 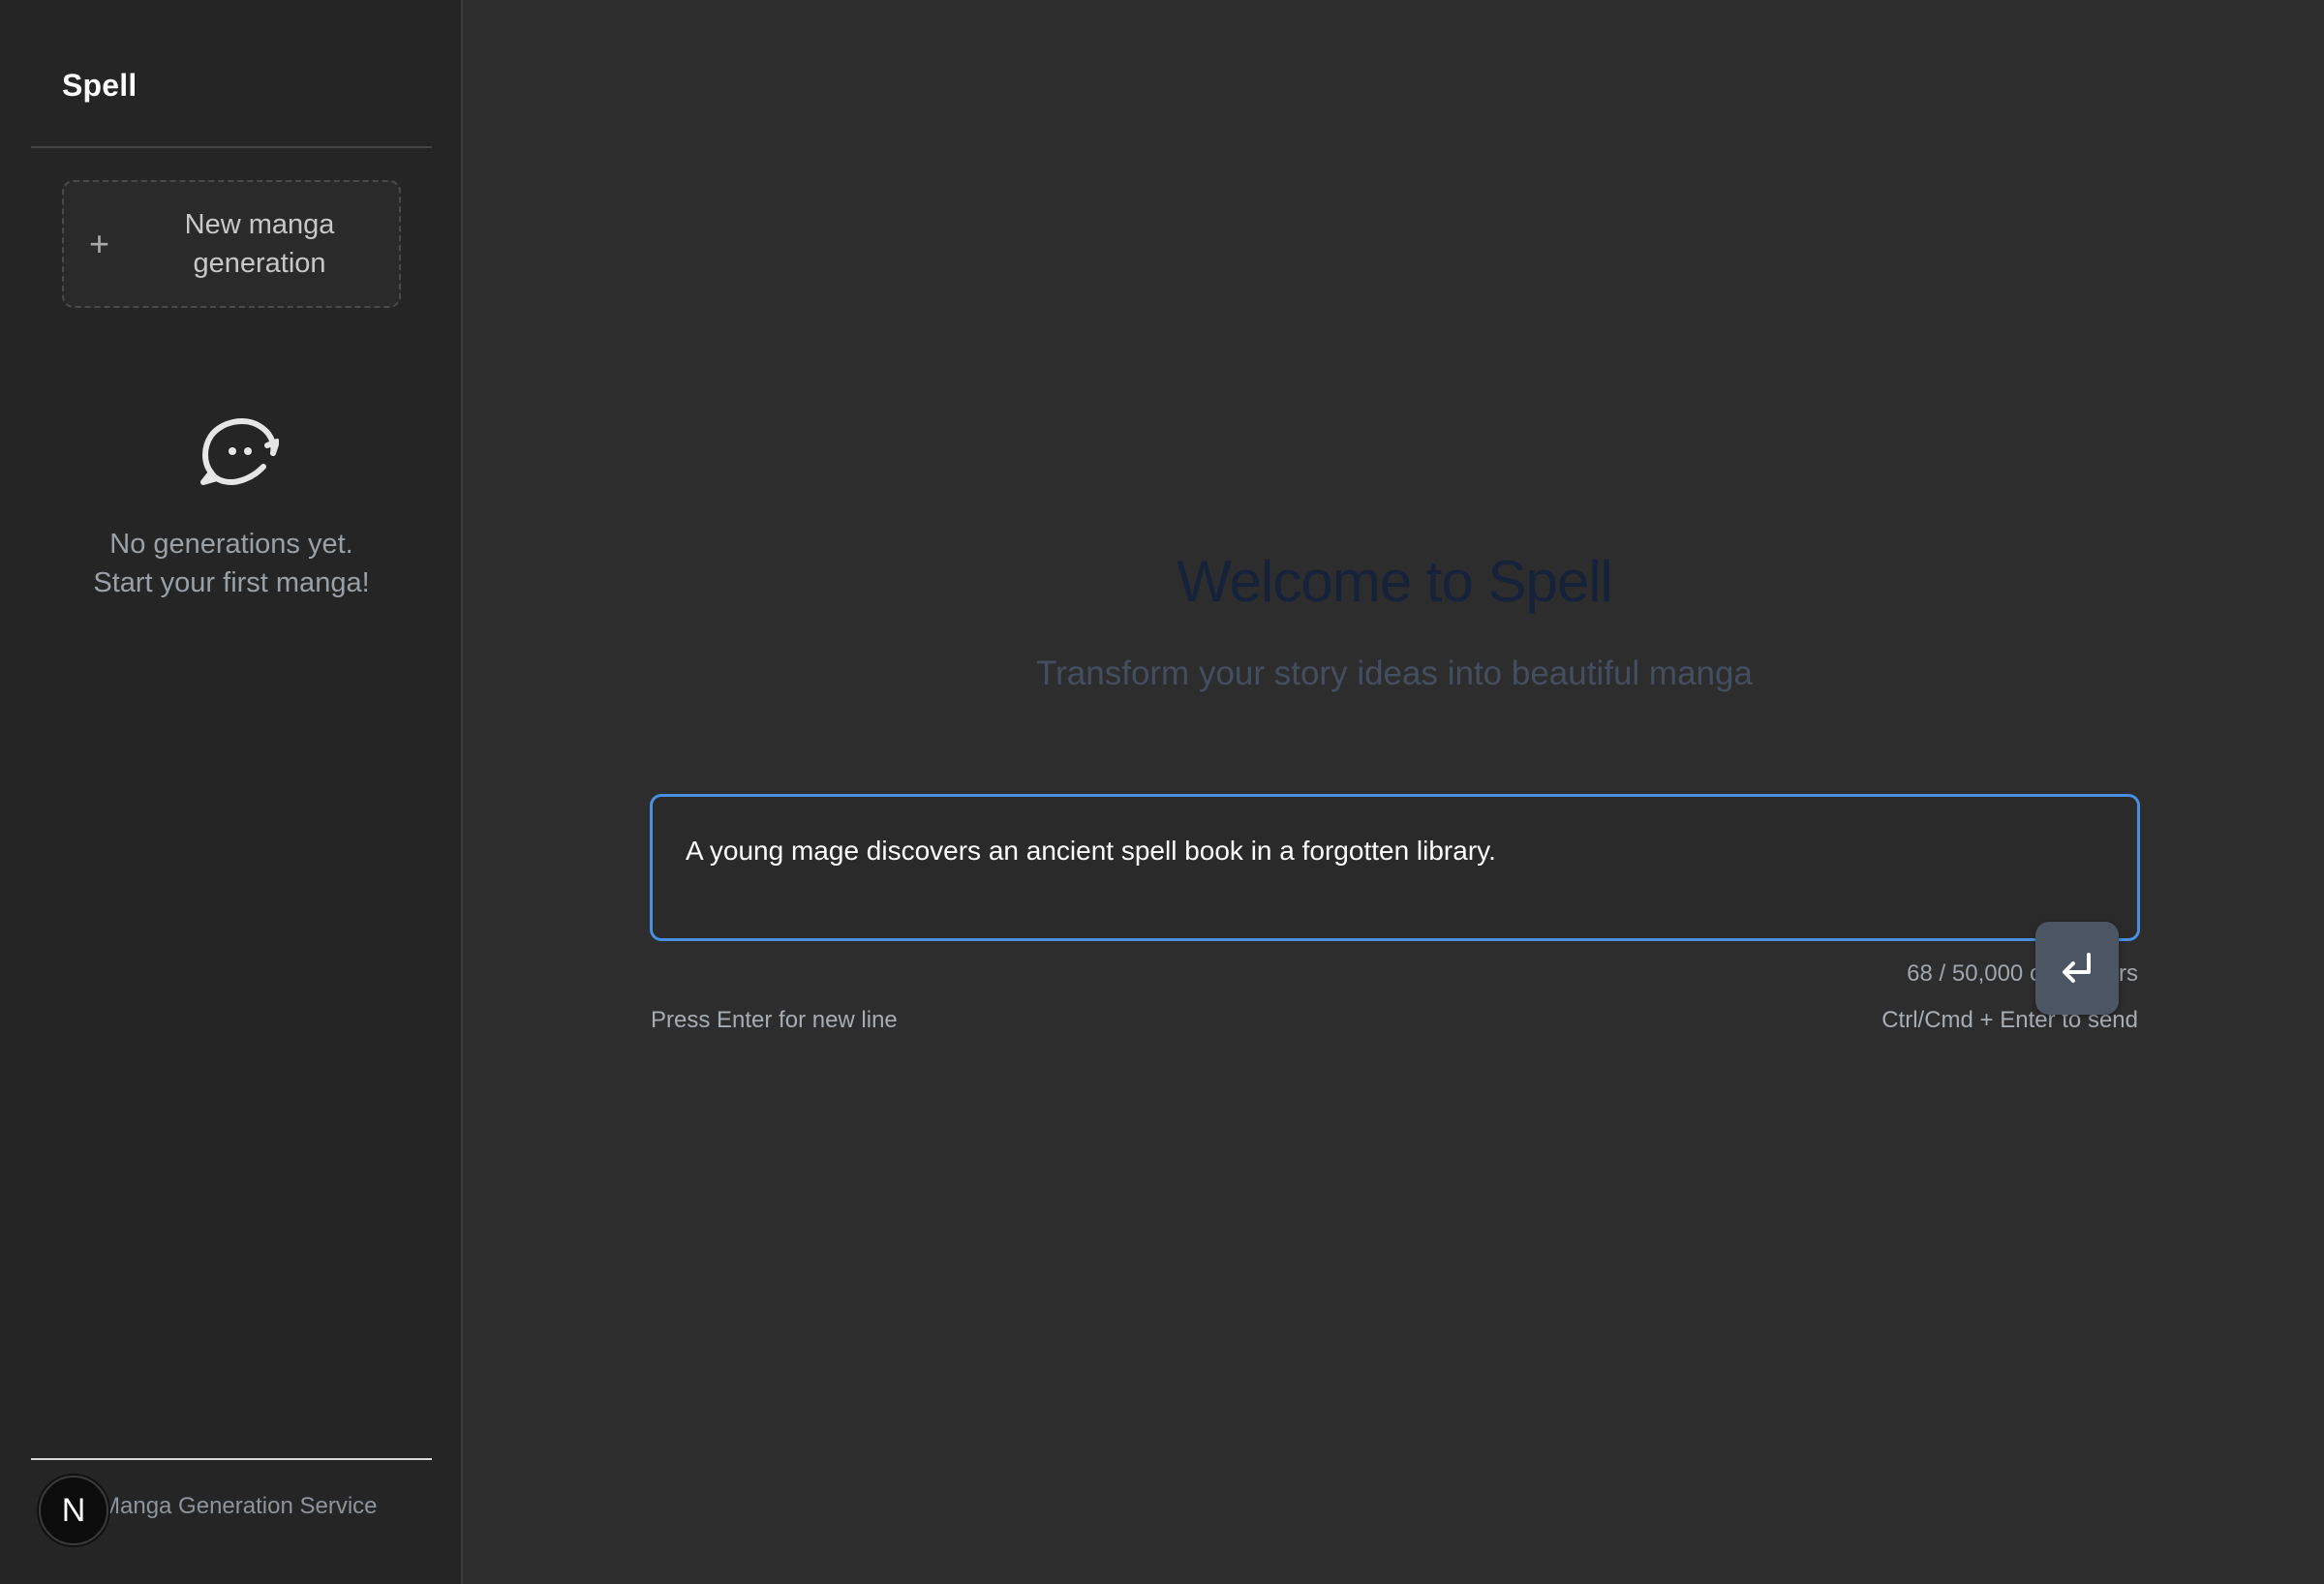 What do you see at coordinates (1395, 582) in the screenshot?
I see `page-title: Welcome to Spell` at bounding box center [1395, 582].